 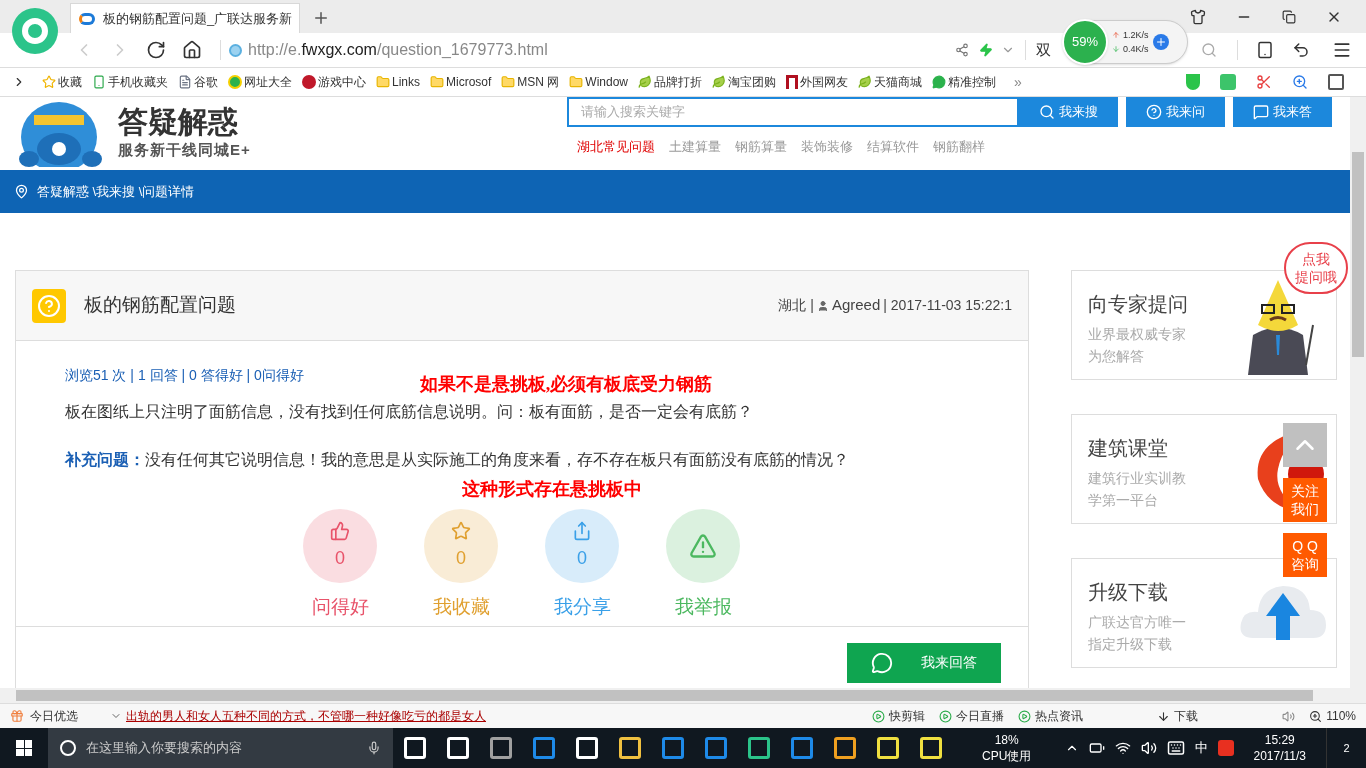 I want to click on more-bookmarks: », so click(x=1018, y=82).